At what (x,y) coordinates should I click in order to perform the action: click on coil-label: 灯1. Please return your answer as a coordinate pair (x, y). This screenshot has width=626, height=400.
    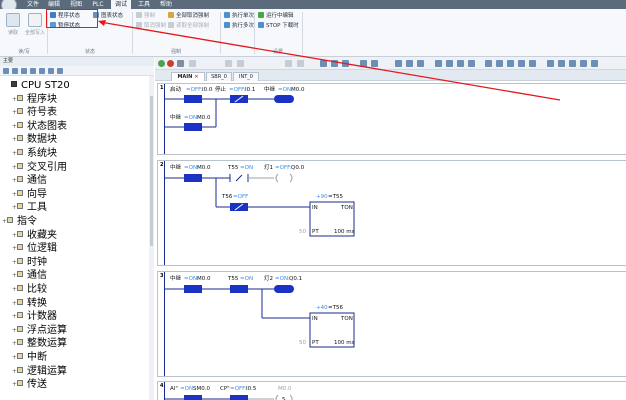
    Looking at the image, I should click on (268, 167).